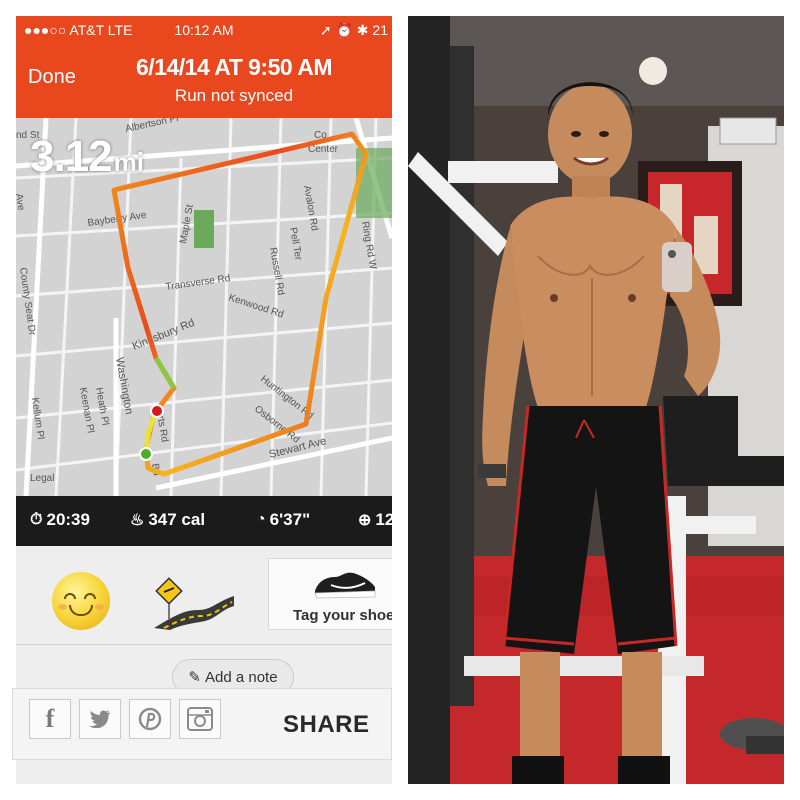 This screenshot has width=800, height=800. Describe the element at coordinates (374, 183) in the screenshot. I see `park-area-east` at that location.